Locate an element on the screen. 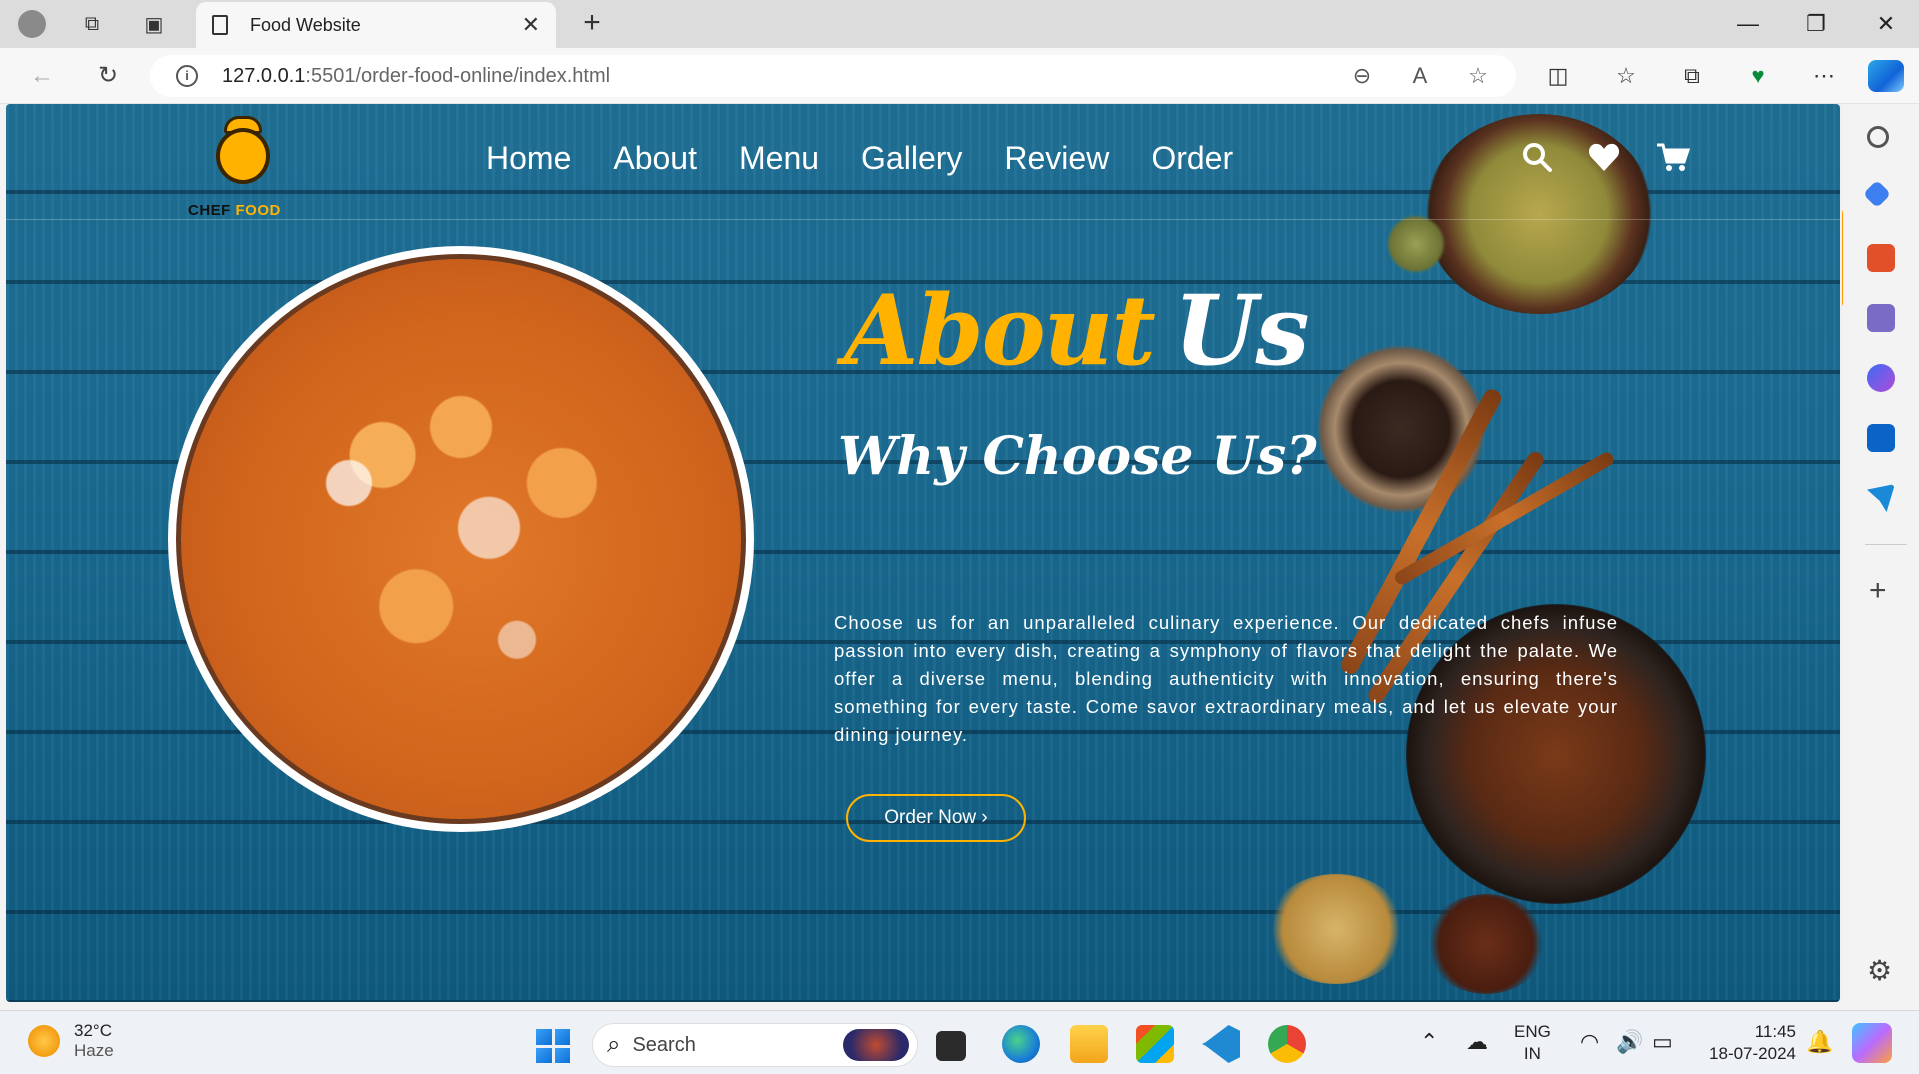 The width and height of the screenshot is (1919, 1074). favorites-icon: ☆ is located at coordinates (1626, 76).